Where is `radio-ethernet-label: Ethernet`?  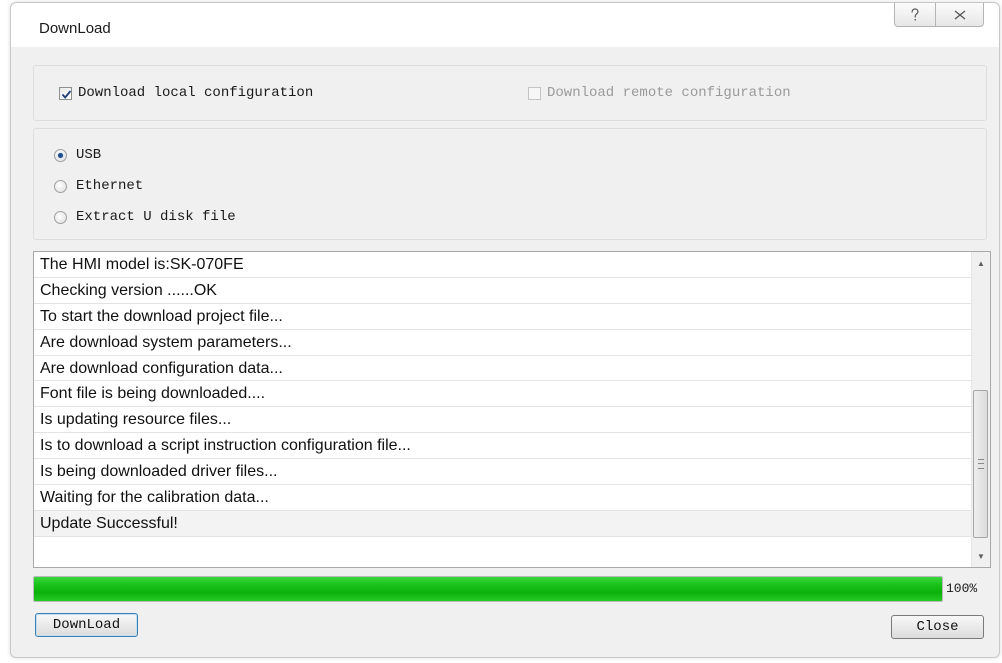 radio-ethernet-label: Ethernet is located at coordinates (110, 186).